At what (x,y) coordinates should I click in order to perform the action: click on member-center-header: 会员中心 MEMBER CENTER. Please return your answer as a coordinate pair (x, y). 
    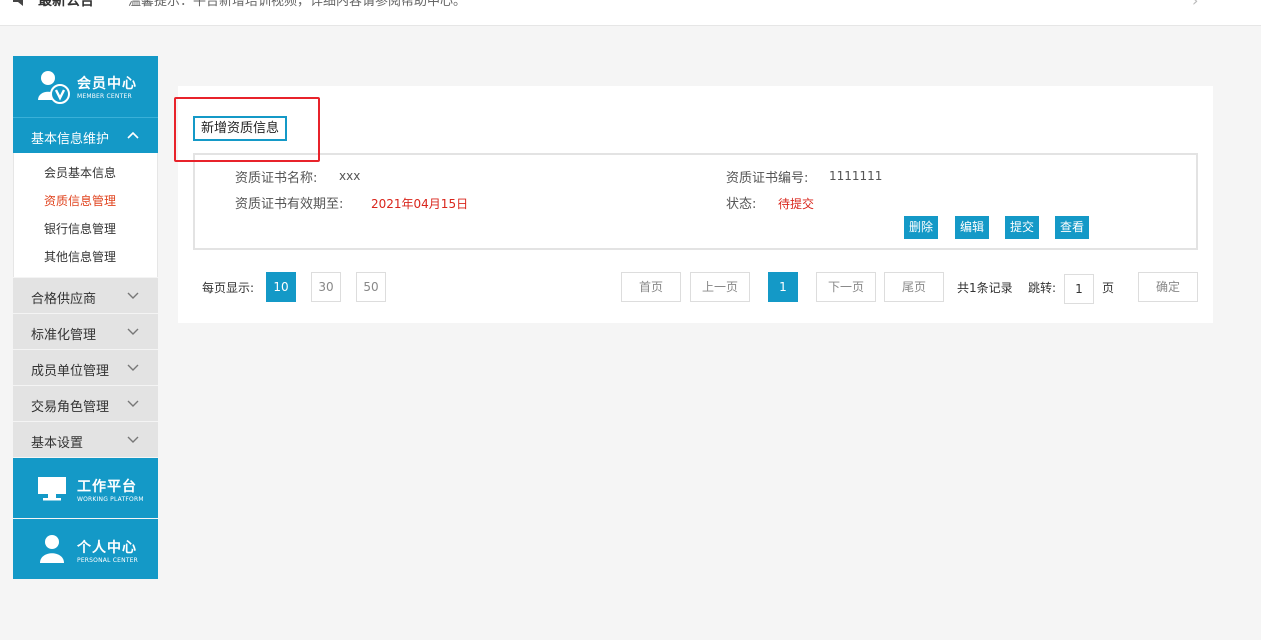
    Looking at the image, I should click on (85, 86).